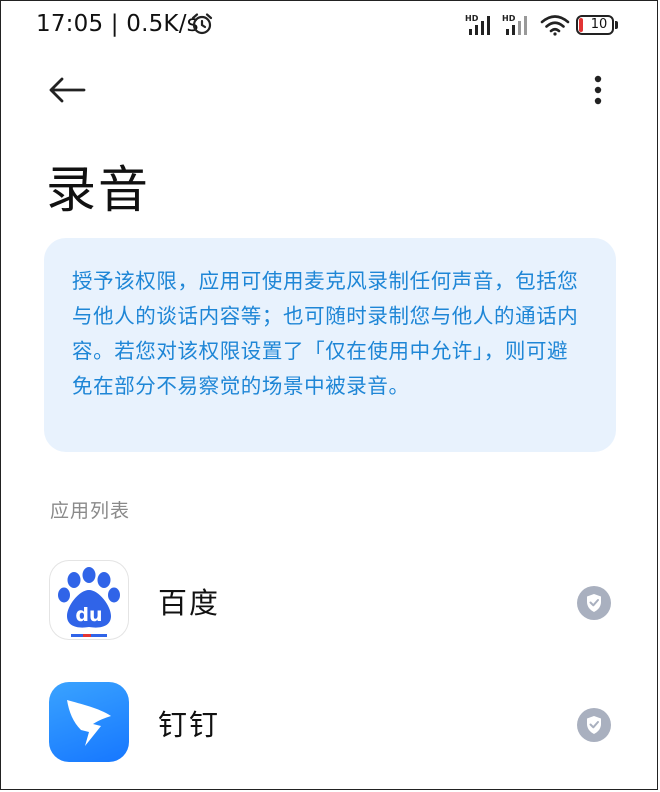 The image size is (660, 792). What do you see at coordinates (88, 615) in the screenshot?
I see `svg-text: du` at bounding box center [88, 615].